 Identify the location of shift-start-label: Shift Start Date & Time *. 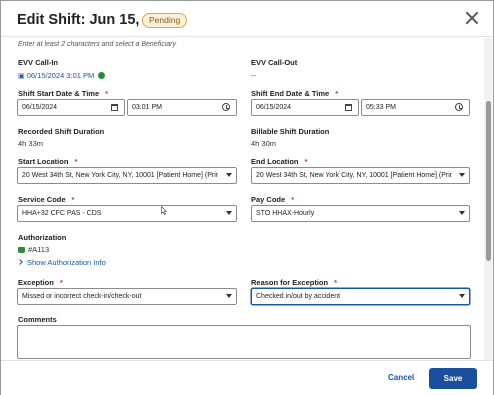
(63, 93).